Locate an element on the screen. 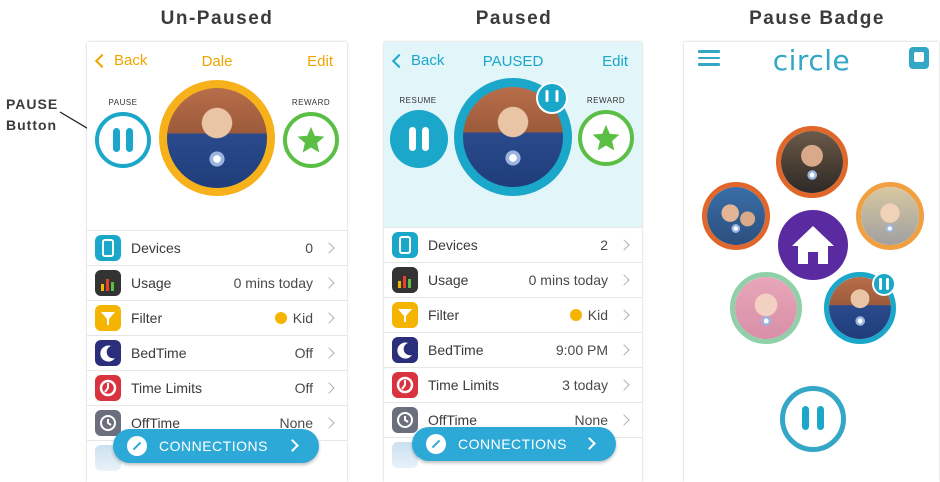 This screenshot has height=482, width=940. resume-button is located at coordinates (419, 139).